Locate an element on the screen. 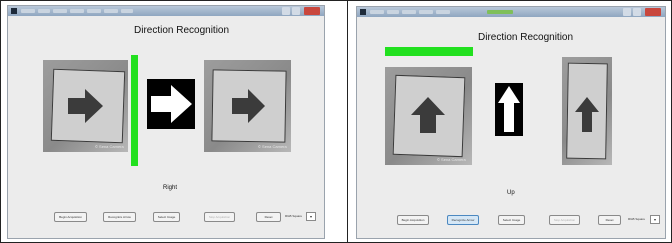 Image resolution: width=672 pixels, height=243 pixels. detection-bar-vertical is located at coordinates (134, 110).